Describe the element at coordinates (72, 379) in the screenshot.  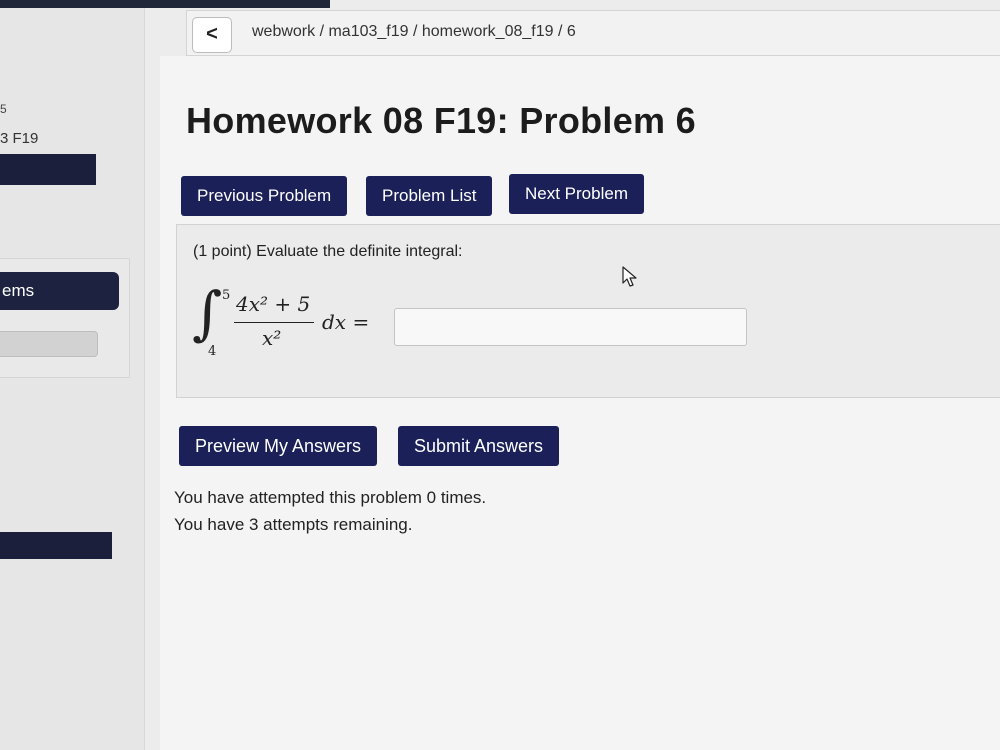
I see `sidebar` at that location.